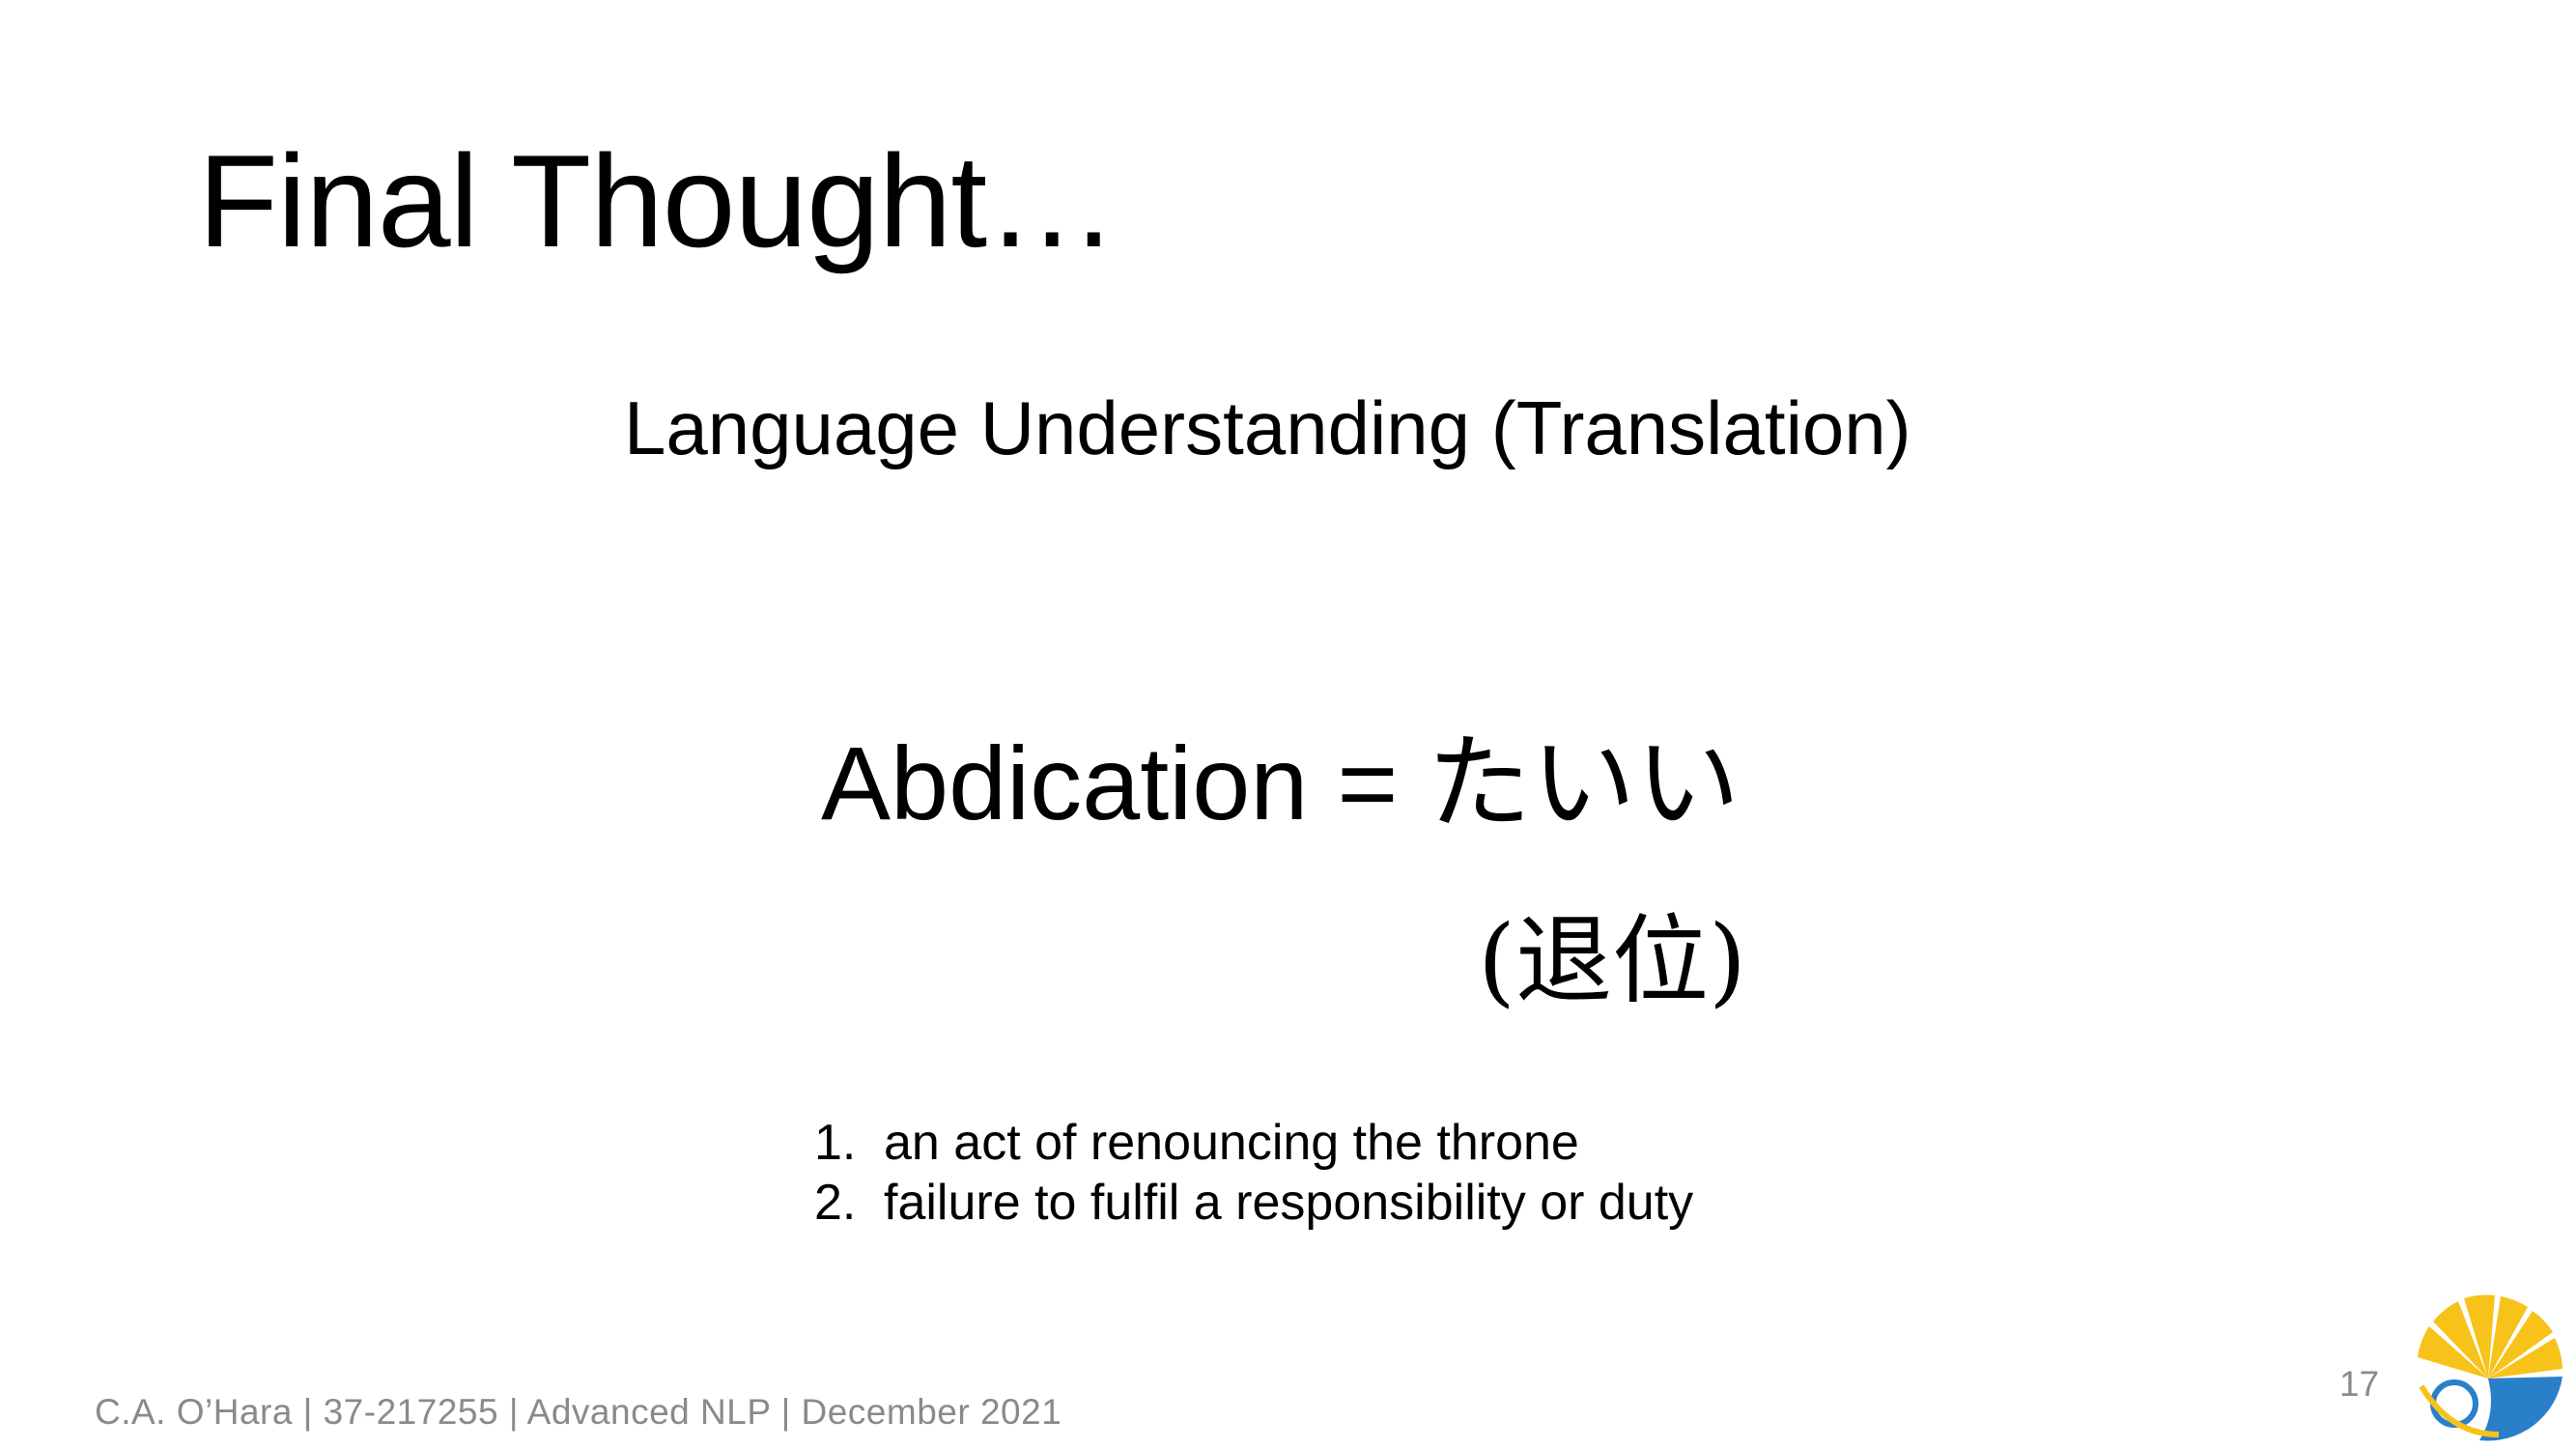 The image size is (2576, 1449). What do you see at coordinates (835, 1143) in the screenshot?
I see `definition-number: 1.` at bounding box center [835, 1143].